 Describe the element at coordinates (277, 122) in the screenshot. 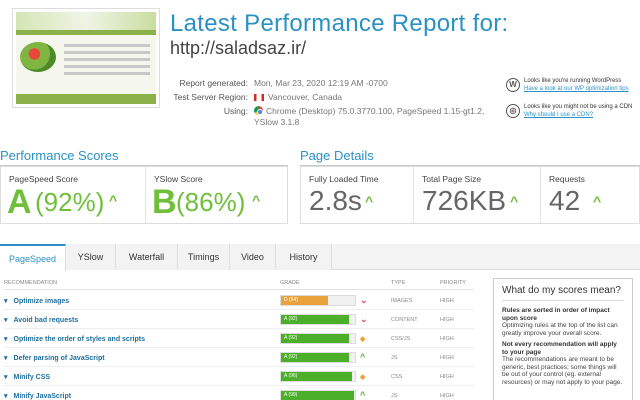

I see `using-value-line2: YSlow 3.1.8` at that location.